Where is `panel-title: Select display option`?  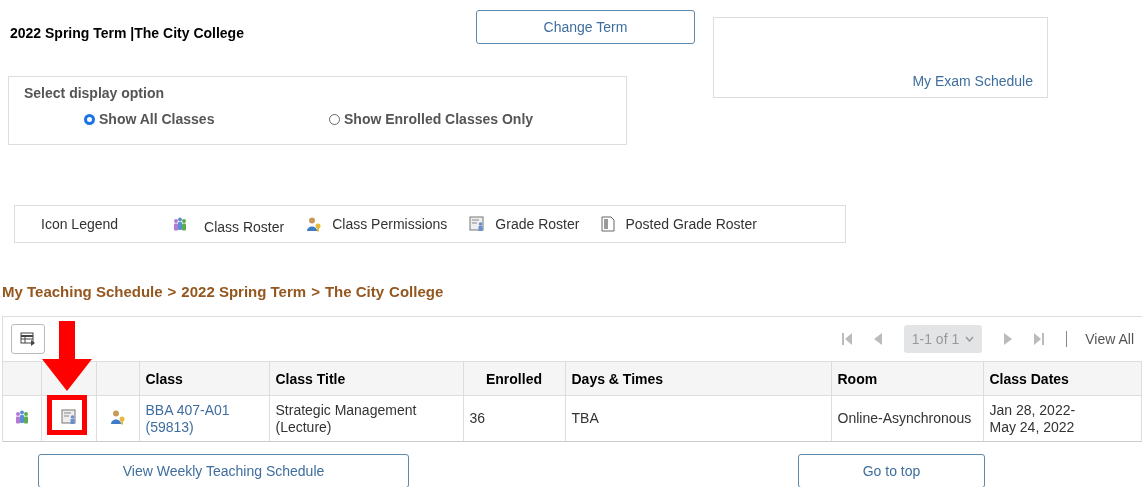 panel-title: Select display option is located at coordinates (95, 93).